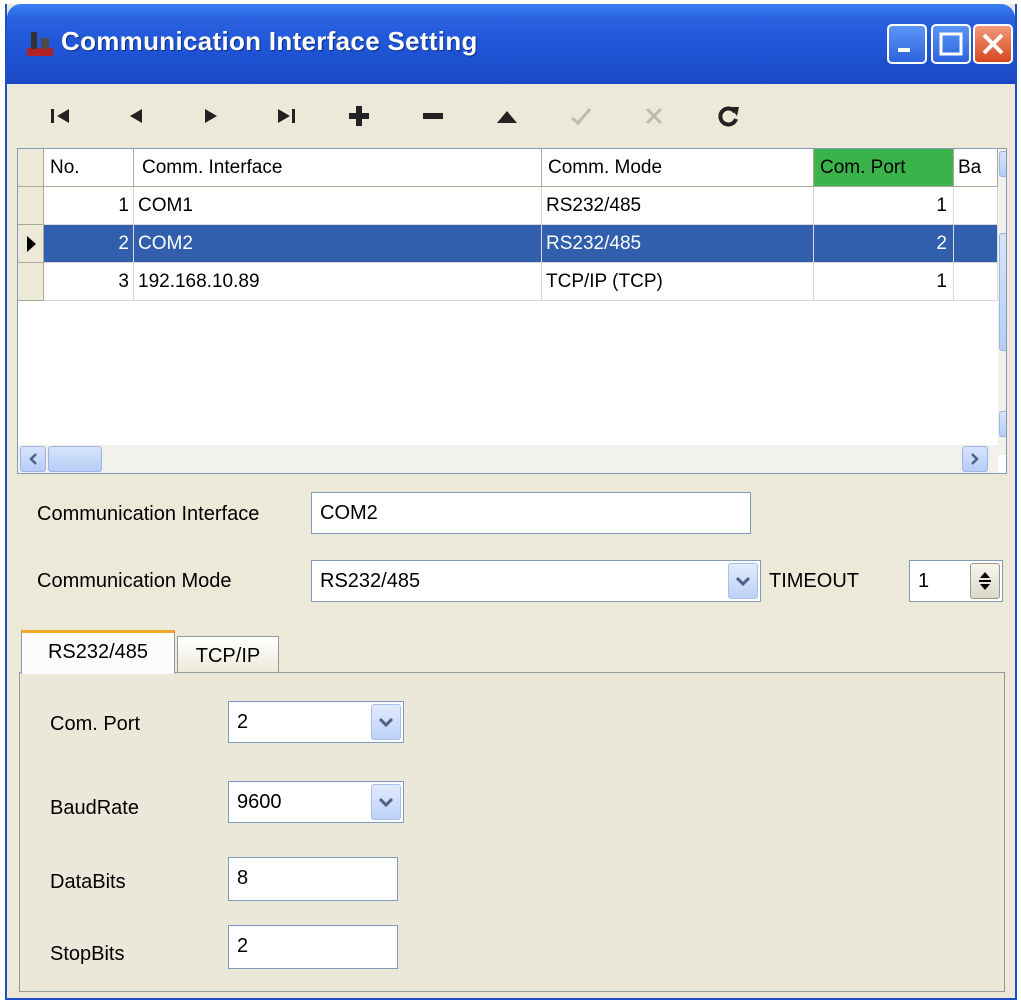  I want to click on triangle-up-icon, so click(507, 117).